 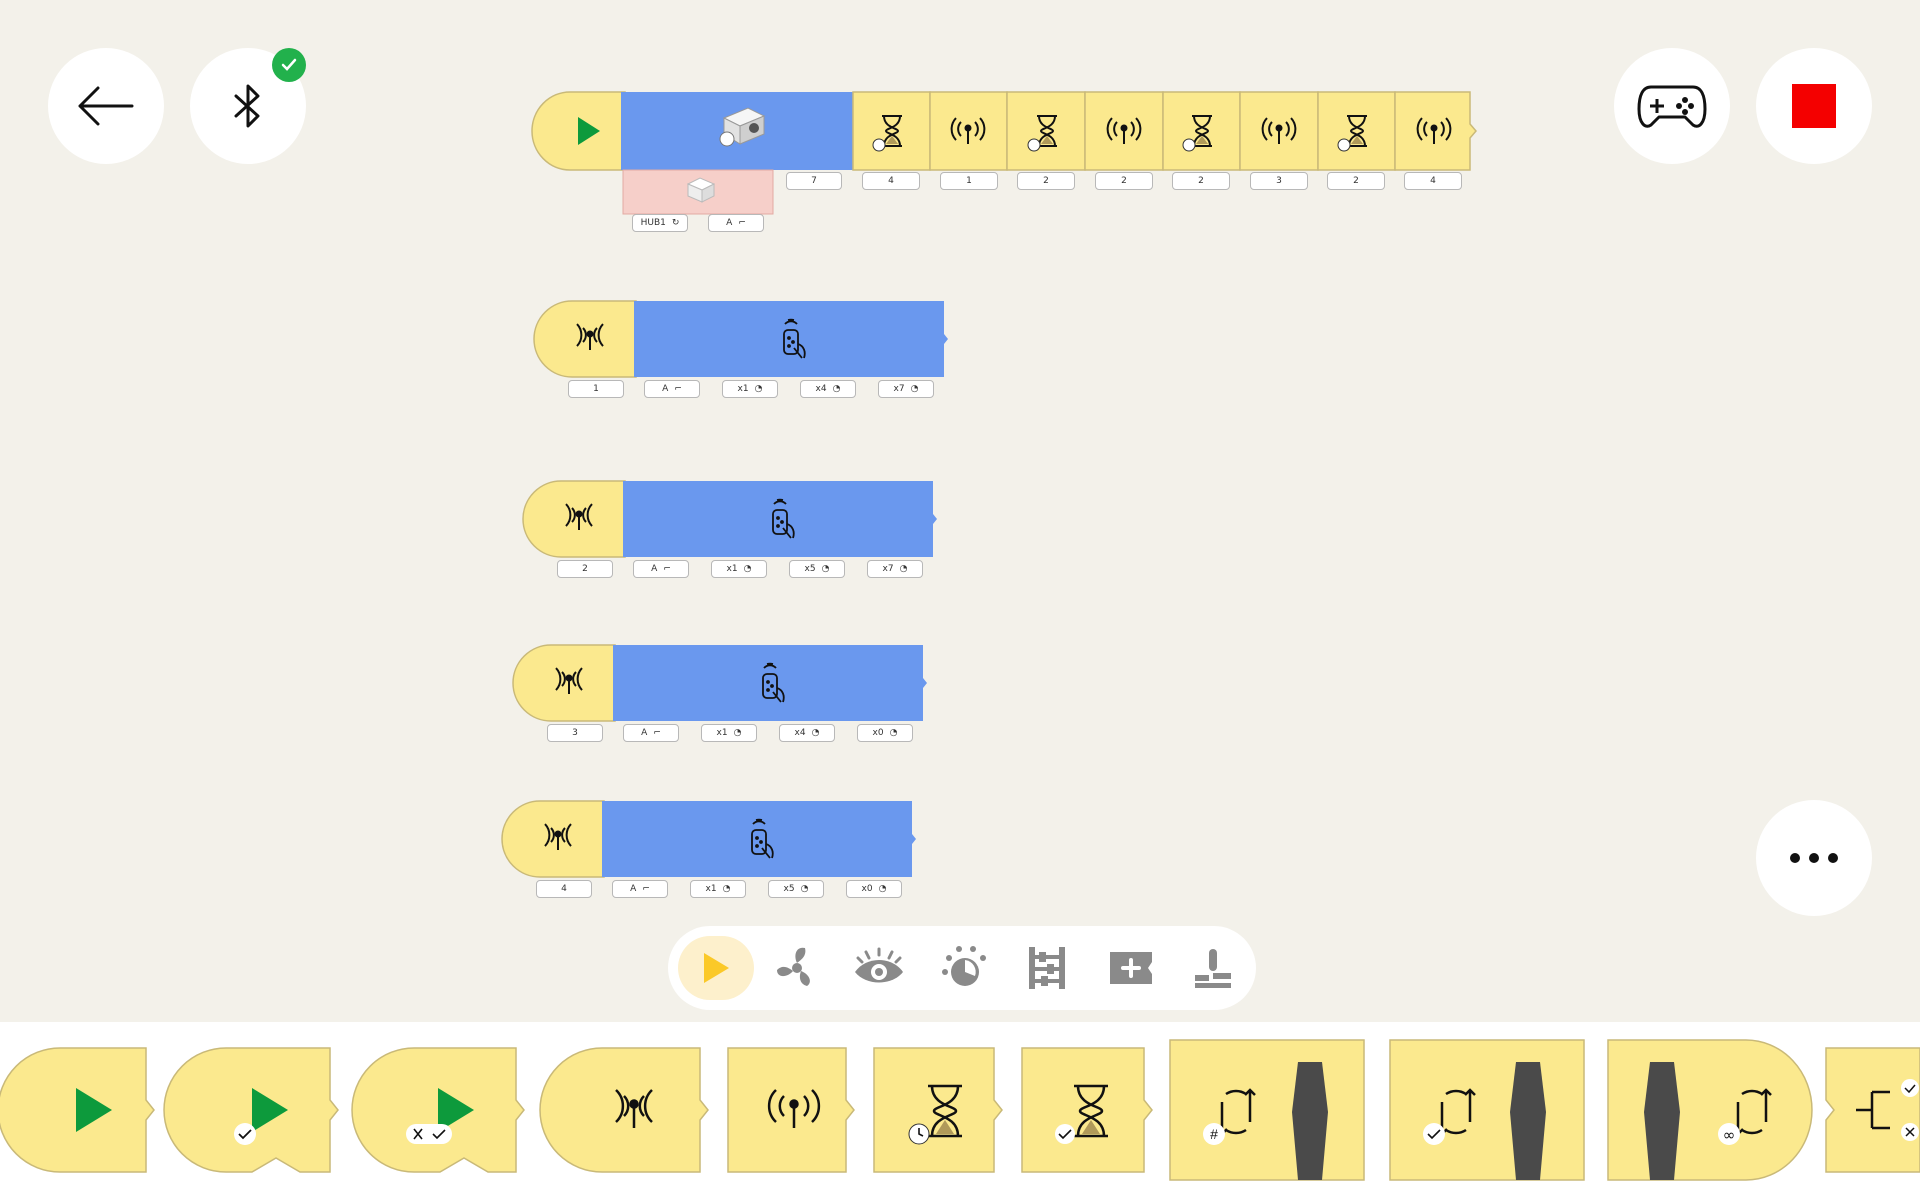 What do you see at coordinates (247, 106) in the screenshot?
I see `bluetooth-icon` at bounding box center [247, 106].